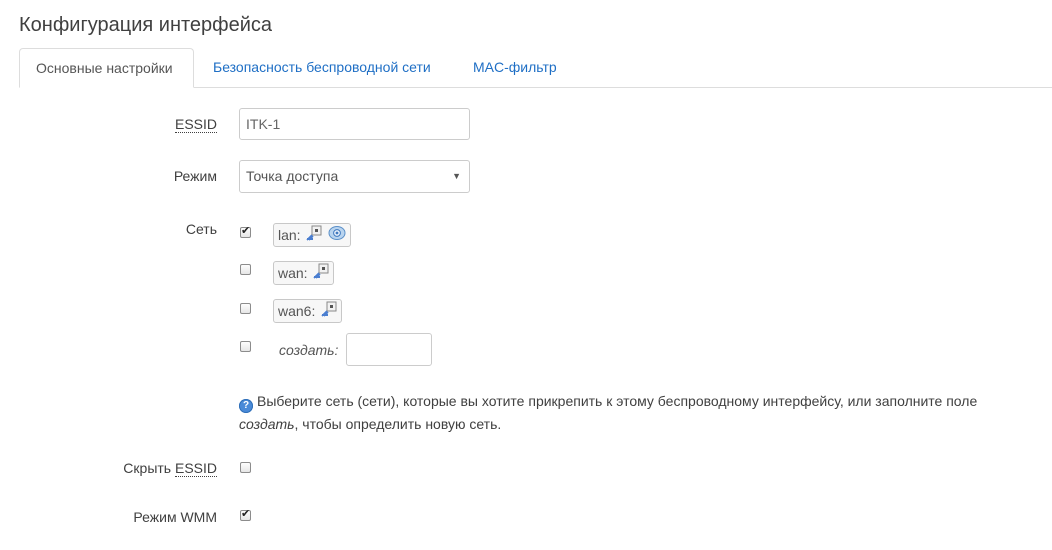 The height and width of the screenshot is (550, 1052). Describe the element at coordinates (245, 346) in the screenshot. I see `network-create-checkbox` at that location.